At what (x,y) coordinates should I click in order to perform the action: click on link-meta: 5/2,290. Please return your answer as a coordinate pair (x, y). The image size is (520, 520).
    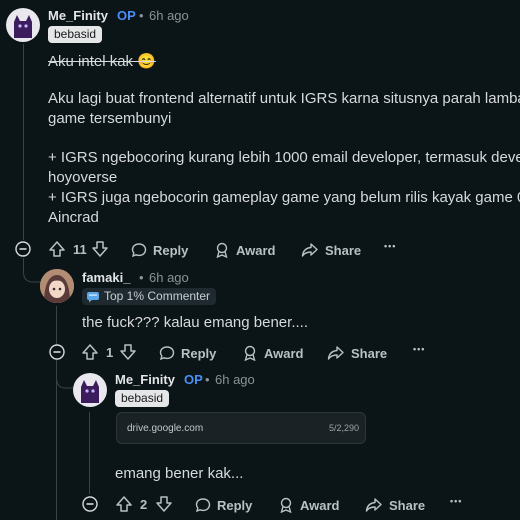
    Looking at the image, I should click on (343, 428).